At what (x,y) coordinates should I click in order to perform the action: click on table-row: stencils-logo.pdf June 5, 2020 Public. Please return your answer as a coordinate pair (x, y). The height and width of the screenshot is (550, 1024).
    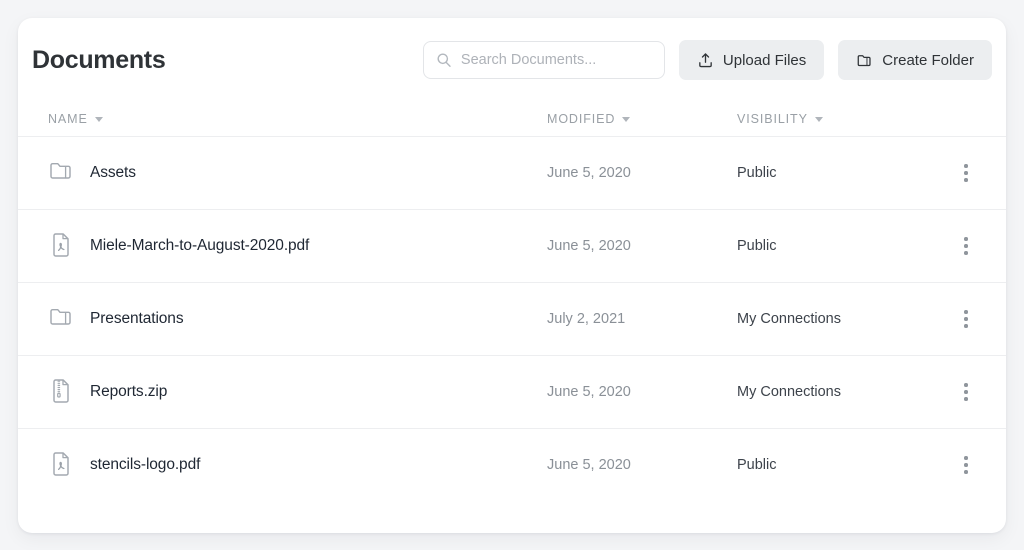
    Looking at the image, I should click on (512, 464).